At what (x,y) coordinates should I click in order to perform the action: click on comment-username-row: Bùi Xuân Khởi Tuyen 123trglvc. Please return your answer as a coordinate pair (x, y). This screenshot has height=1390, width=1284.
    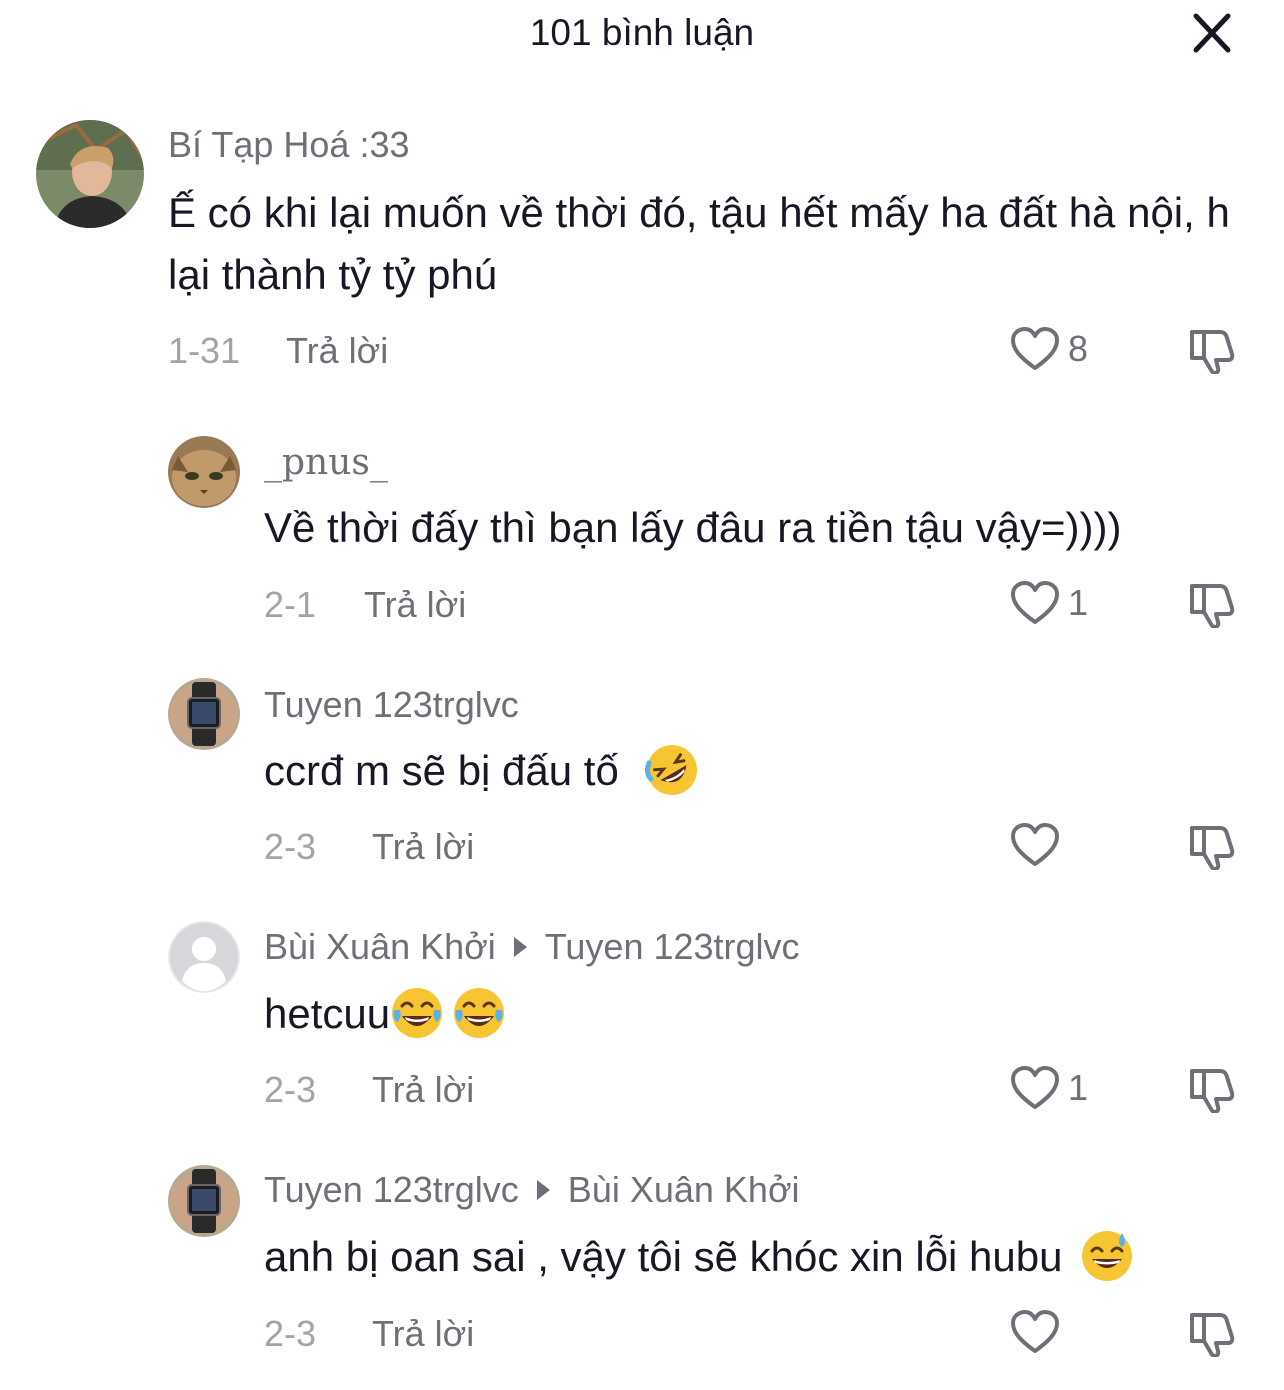
    Looking at the image, I should click on (532, 947).